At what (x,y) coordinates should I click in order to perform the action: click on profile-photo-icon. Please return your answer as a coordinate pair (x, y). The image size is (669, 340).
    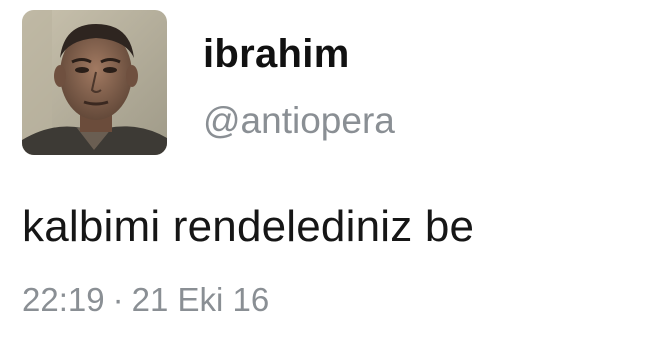
    Looking at the image, I should click on (94, 82).